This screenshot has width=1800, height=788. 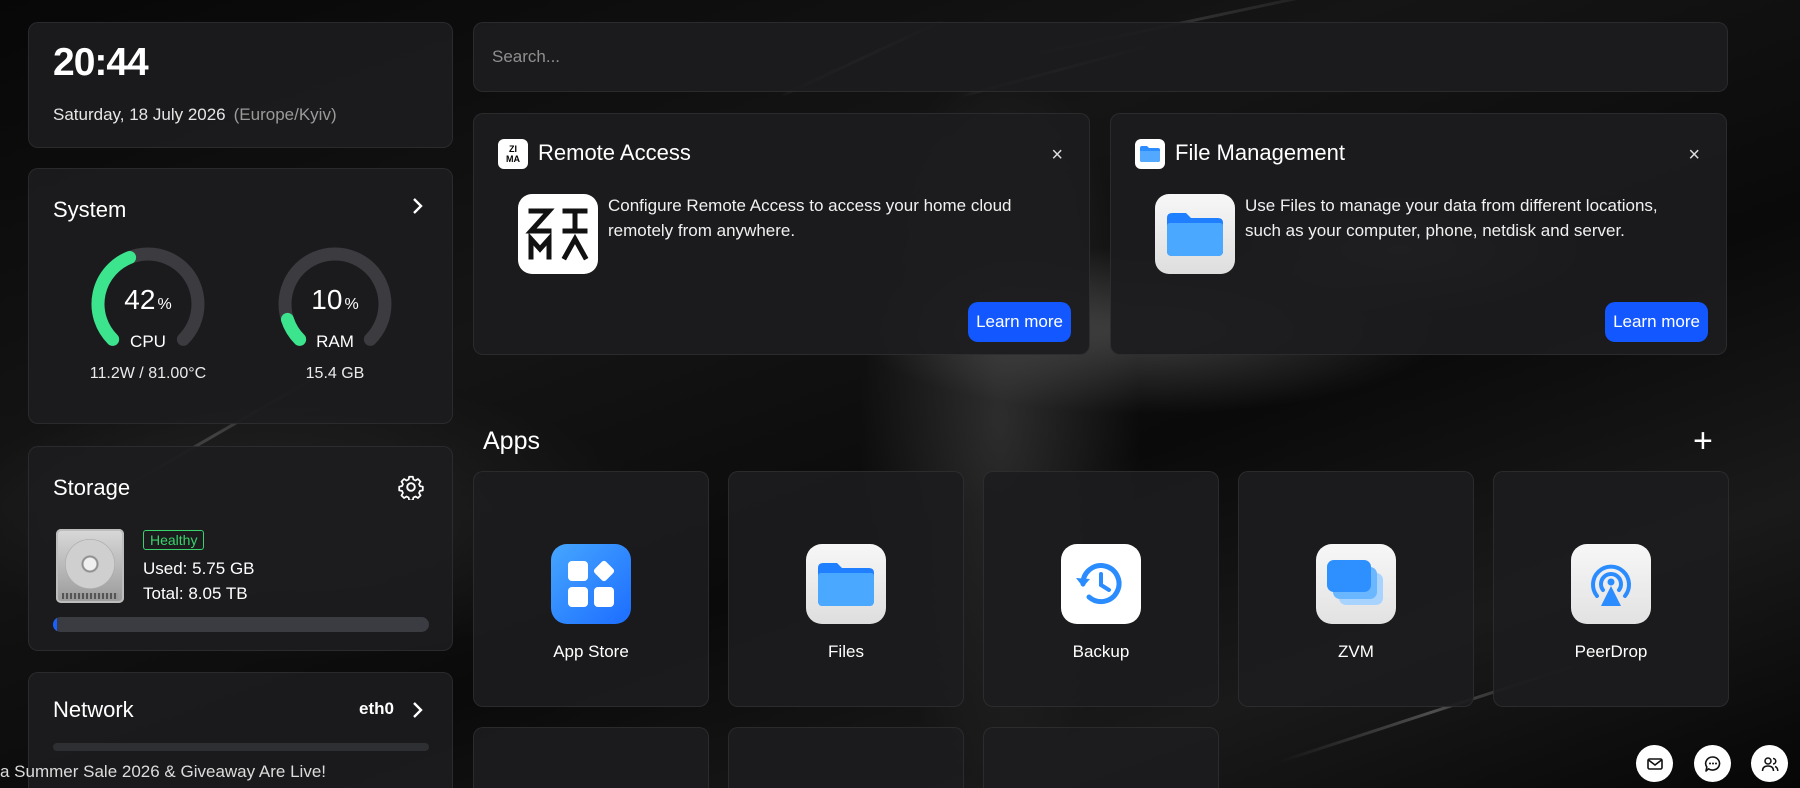 What do you see at coordinates (1019, 322) in the screenshot?
I see `remote-access-learn-more-button: Learn more` at bounding box center [1019, 322].